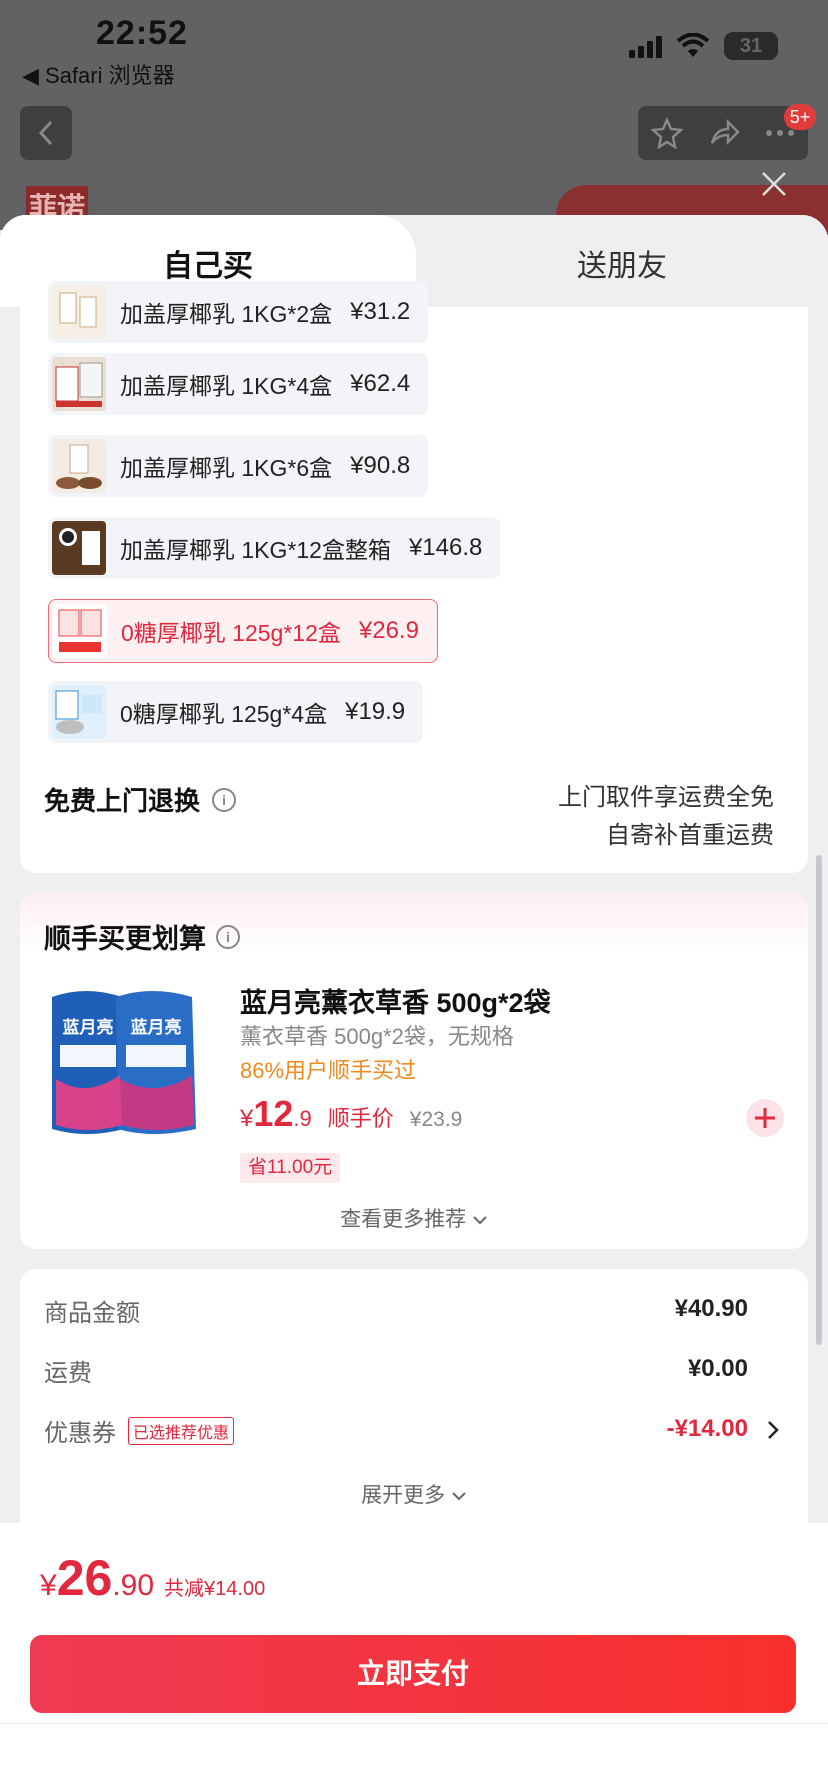 The image size is (828, 1792). I want to click on expand-more: 展开更多, so click(414, 1494).